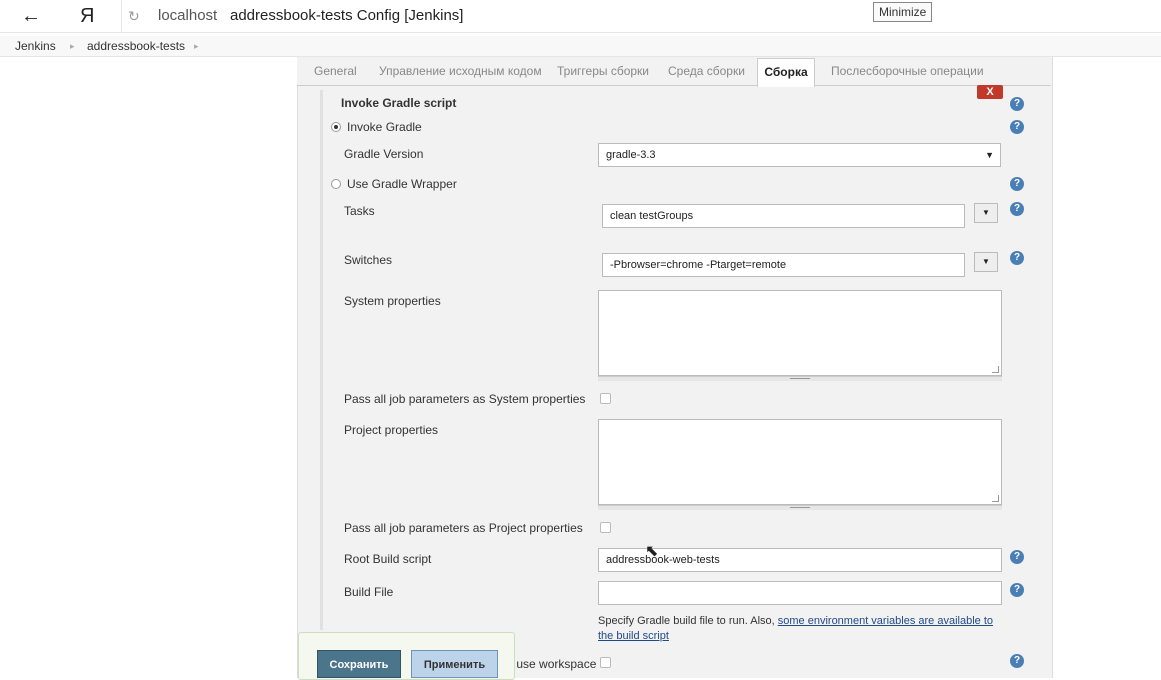  What do you see at coordinates (800, 560) in the screenshot?
I see `root-build-script-input: addressbook-web-tests` at bounding box center [800, 560].